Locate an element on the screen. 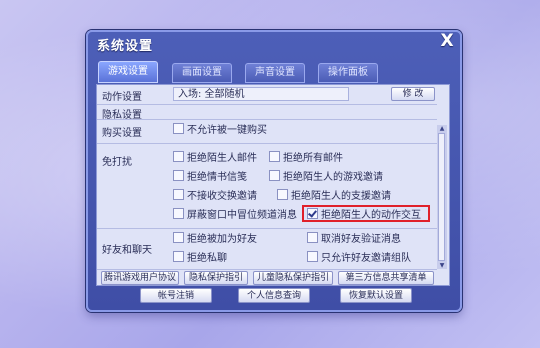 The height and width of the screenshot is (348, 540). disturb-label: 免打扰 is located at coordinates (117, 162).